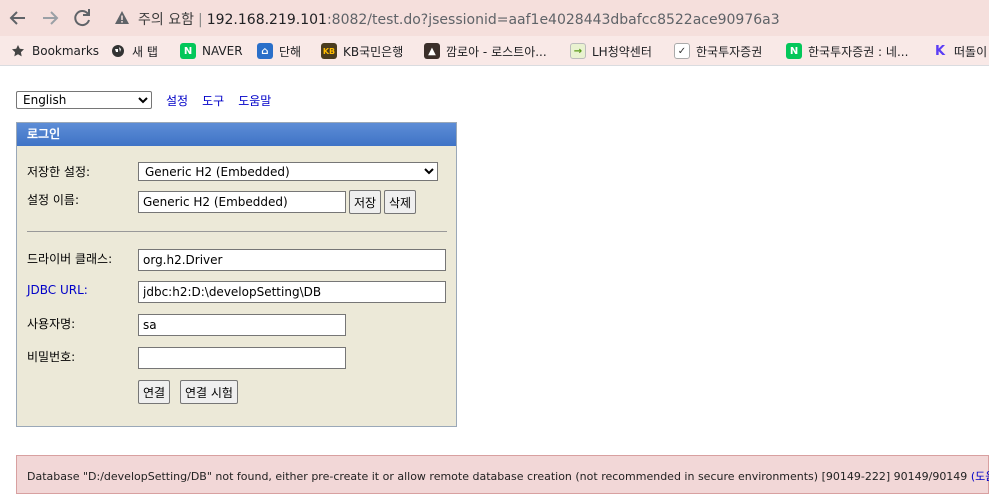  Describe the element at coordinates (266, 20) in the screenshot. I see `url-host: 192.168.219.101` at that location.